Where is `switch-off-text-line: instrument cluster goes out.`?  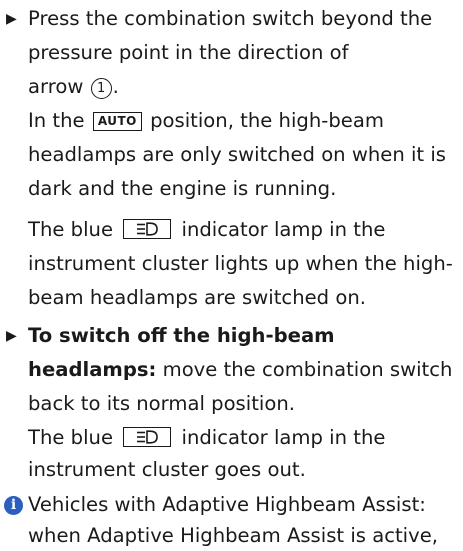
switch-off-text-line: instrument cluster goes out. is located at coordinates (167, 469).